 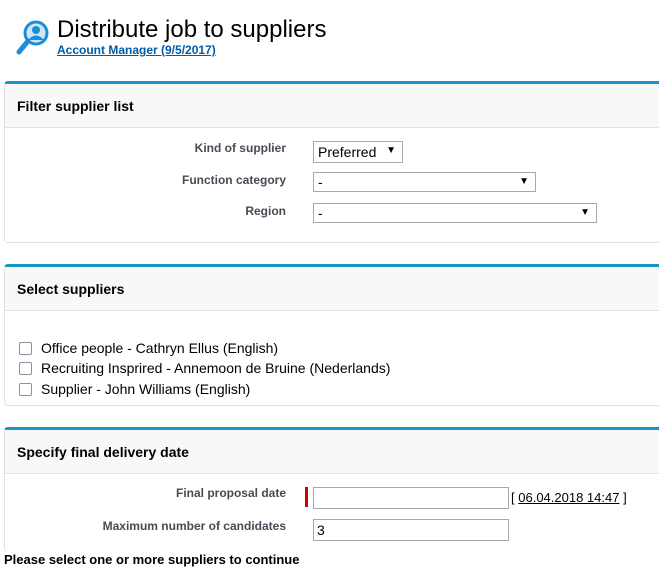 I want to click on region-value: -, so click(x=320, y=213).